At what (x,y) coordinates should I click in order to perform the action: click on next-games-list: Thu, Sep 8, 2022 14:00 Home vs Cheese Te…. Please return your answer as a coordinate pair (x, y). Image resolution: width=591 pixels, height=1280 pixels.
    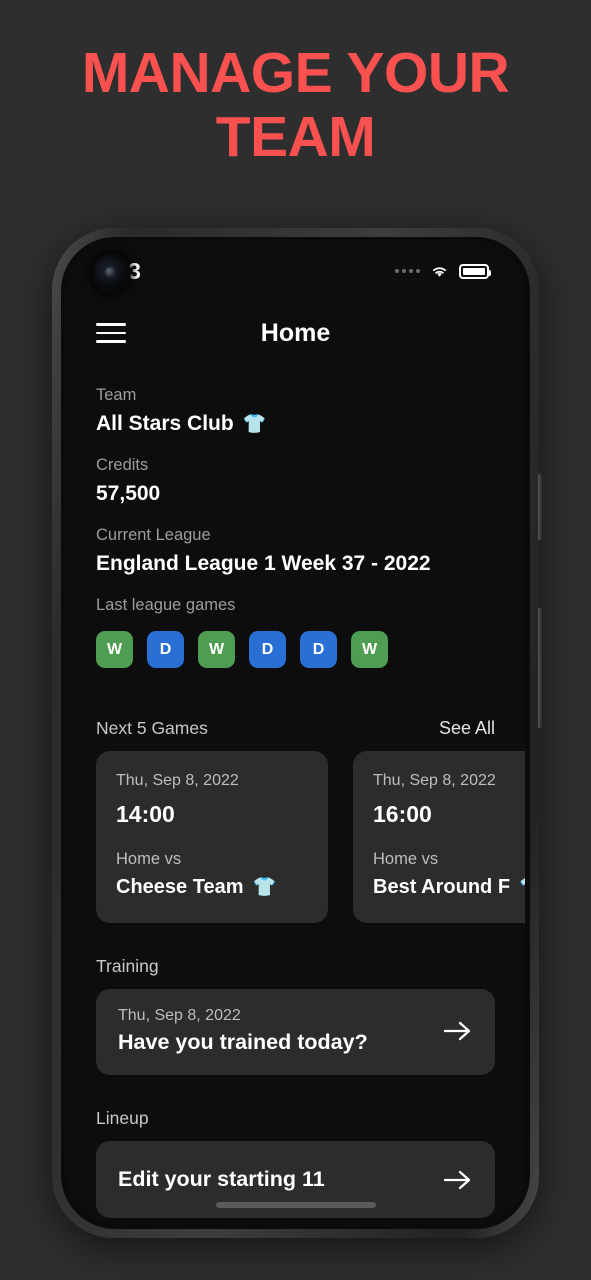
    Looking at the image, I should click on (310, 837).